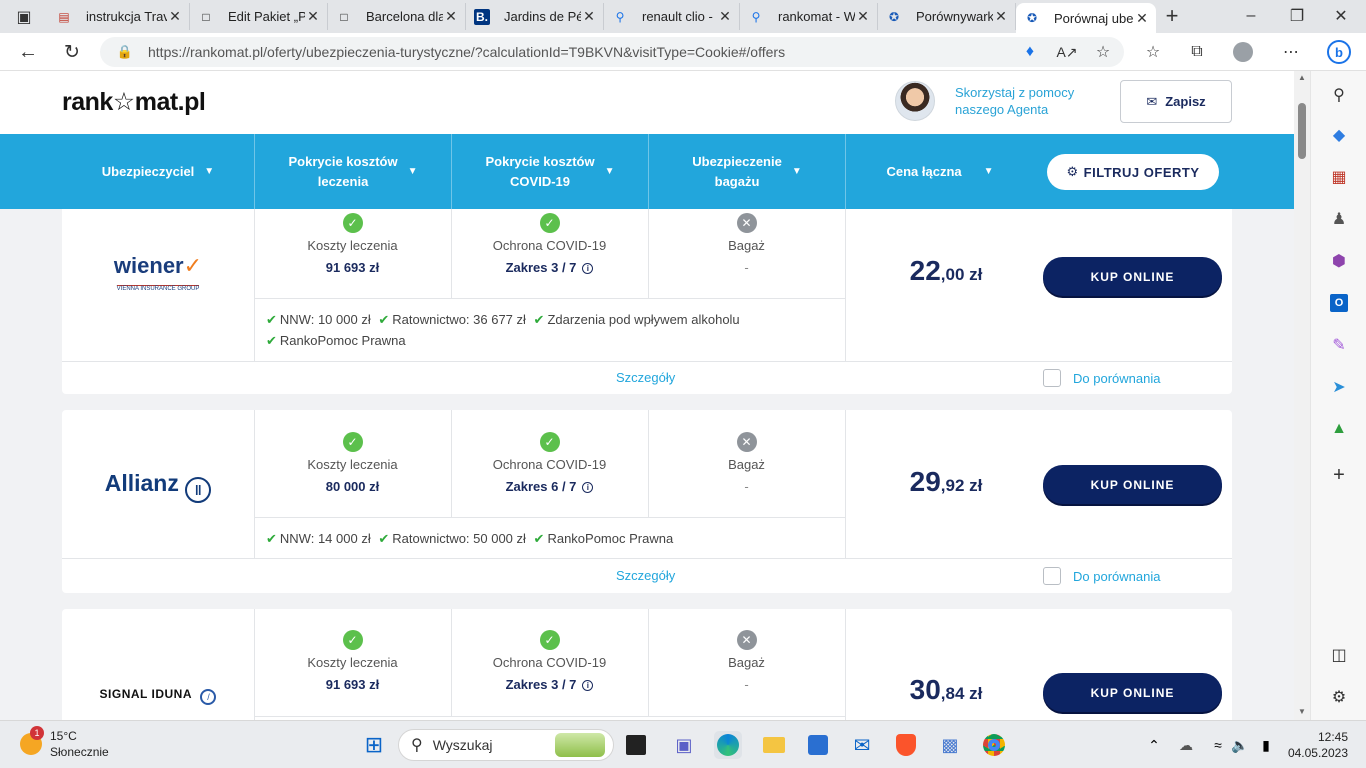 This screenshot has width=1366, height=768. What do you see at coordinates (24, 17) in the screenshot?
I see `tab-actions-icon: ▣` at bounding box center [24, 17].